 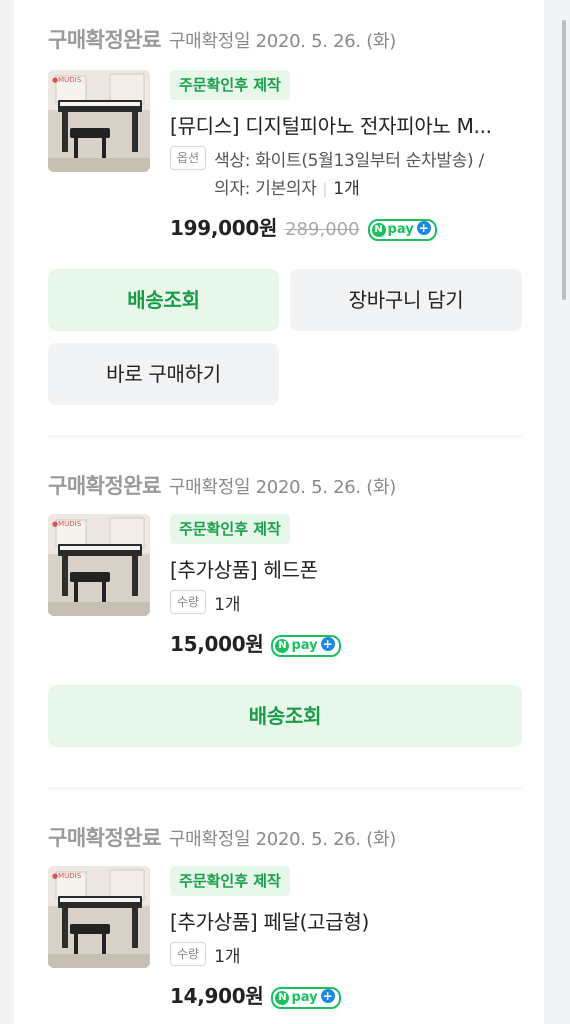 I want to click on option-row-2: 의자: 기본의자 | 1개, so click(x=287, y=186).